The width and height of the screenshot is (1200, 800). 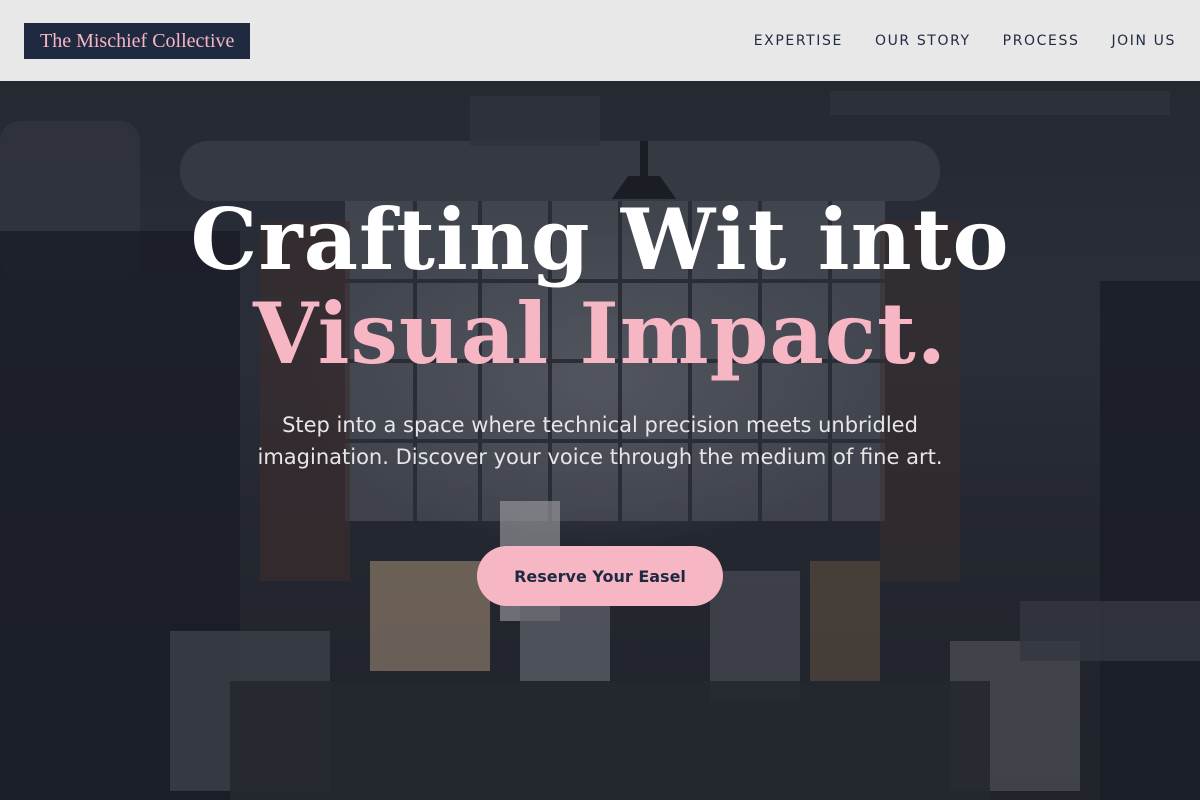 What do you see at coordinates (798, 41) in the screenshot?
I see `nav-link-expertise: EXPERTISE` at bounding box center [798, 41].